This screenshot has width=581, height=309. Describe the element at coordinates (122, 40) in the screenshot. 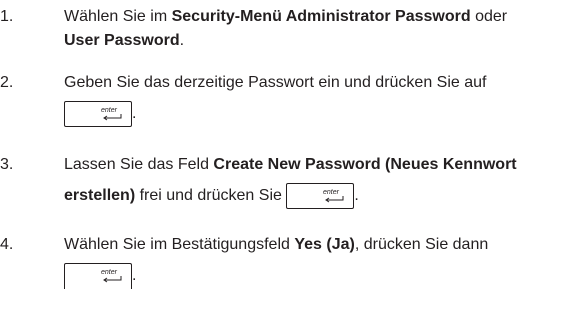

I see `user-password-label: User Password` at that location.